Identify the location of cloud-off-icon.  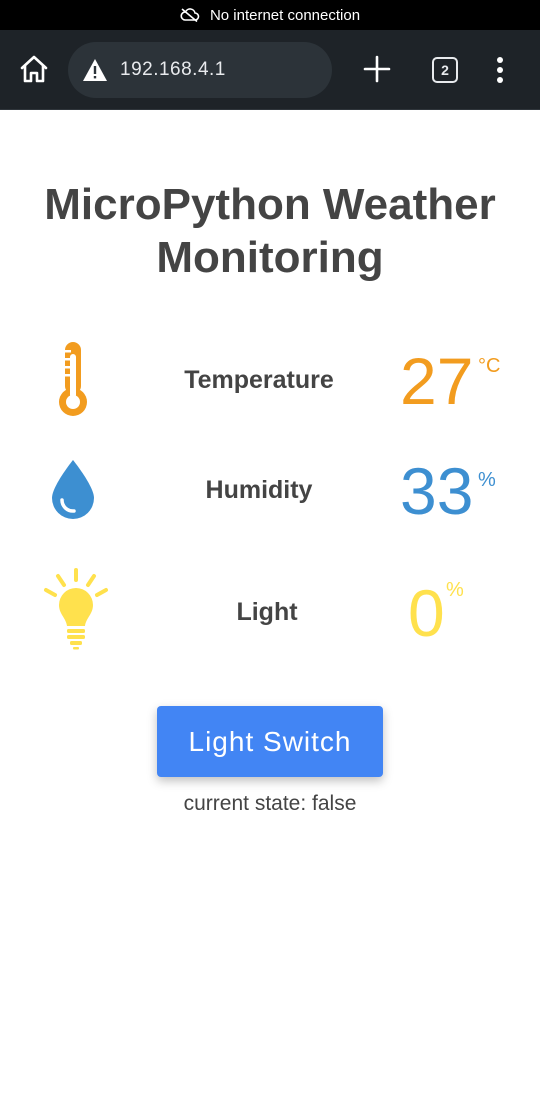
(190, 15).